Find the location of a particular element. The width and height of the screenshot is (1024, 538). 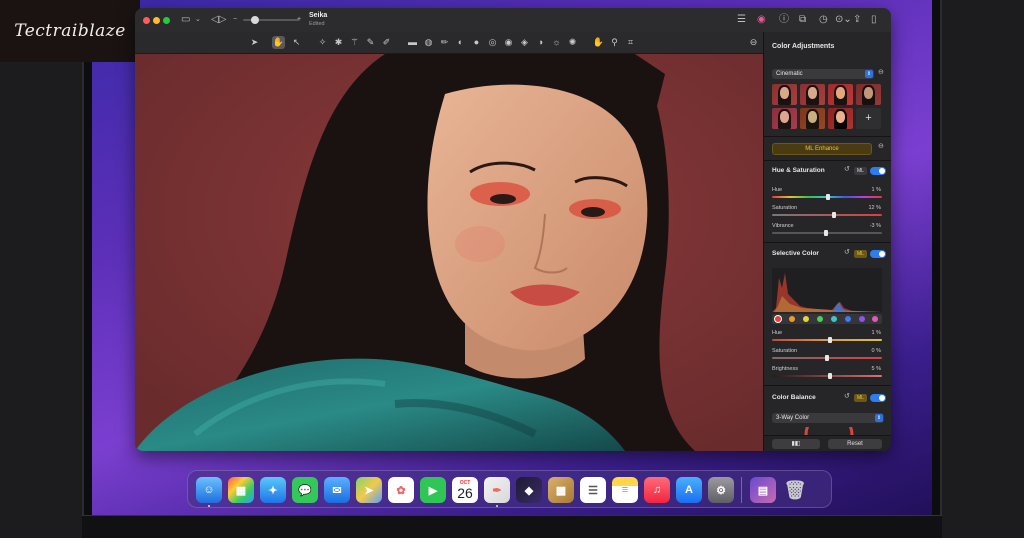

cyan-swatch is located at coordinates (834, 319).